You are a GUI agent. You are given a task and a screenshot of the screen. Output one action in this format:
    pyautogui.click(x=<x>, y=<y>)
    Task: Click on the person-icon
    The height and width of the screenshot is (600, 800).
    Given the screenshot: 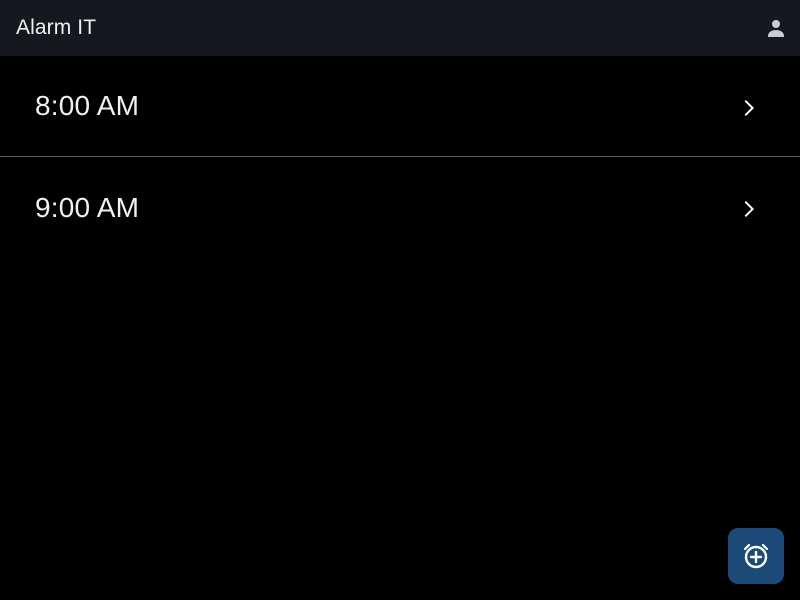 What is the action you would take?
    pyautogui.click(x=776, y=28)
    